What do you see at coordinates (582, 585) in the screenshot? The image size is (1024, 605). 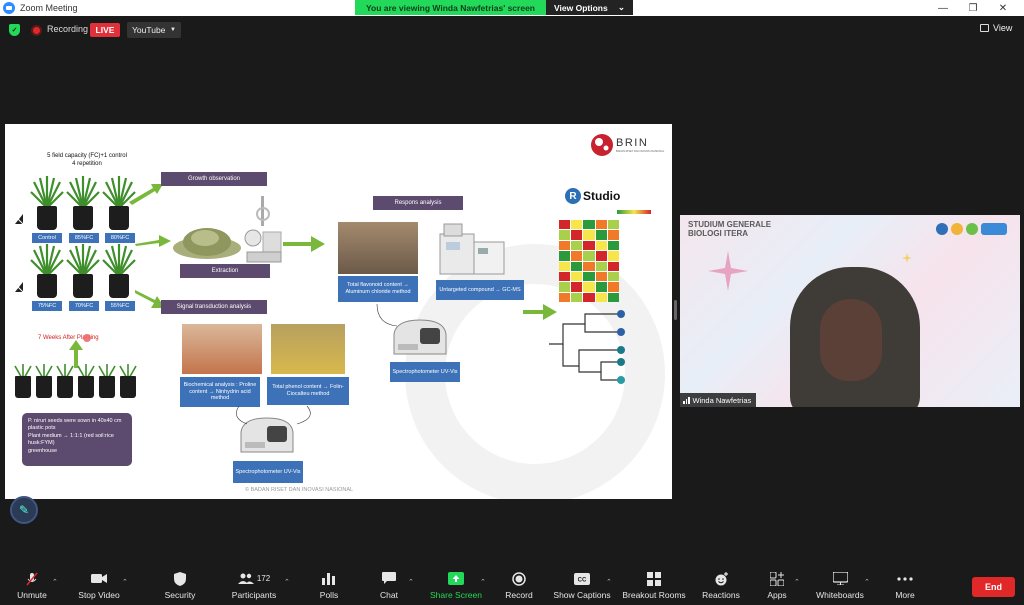 I see `show-captions-button: CC Show Captions` at bounding box center [582, 585].